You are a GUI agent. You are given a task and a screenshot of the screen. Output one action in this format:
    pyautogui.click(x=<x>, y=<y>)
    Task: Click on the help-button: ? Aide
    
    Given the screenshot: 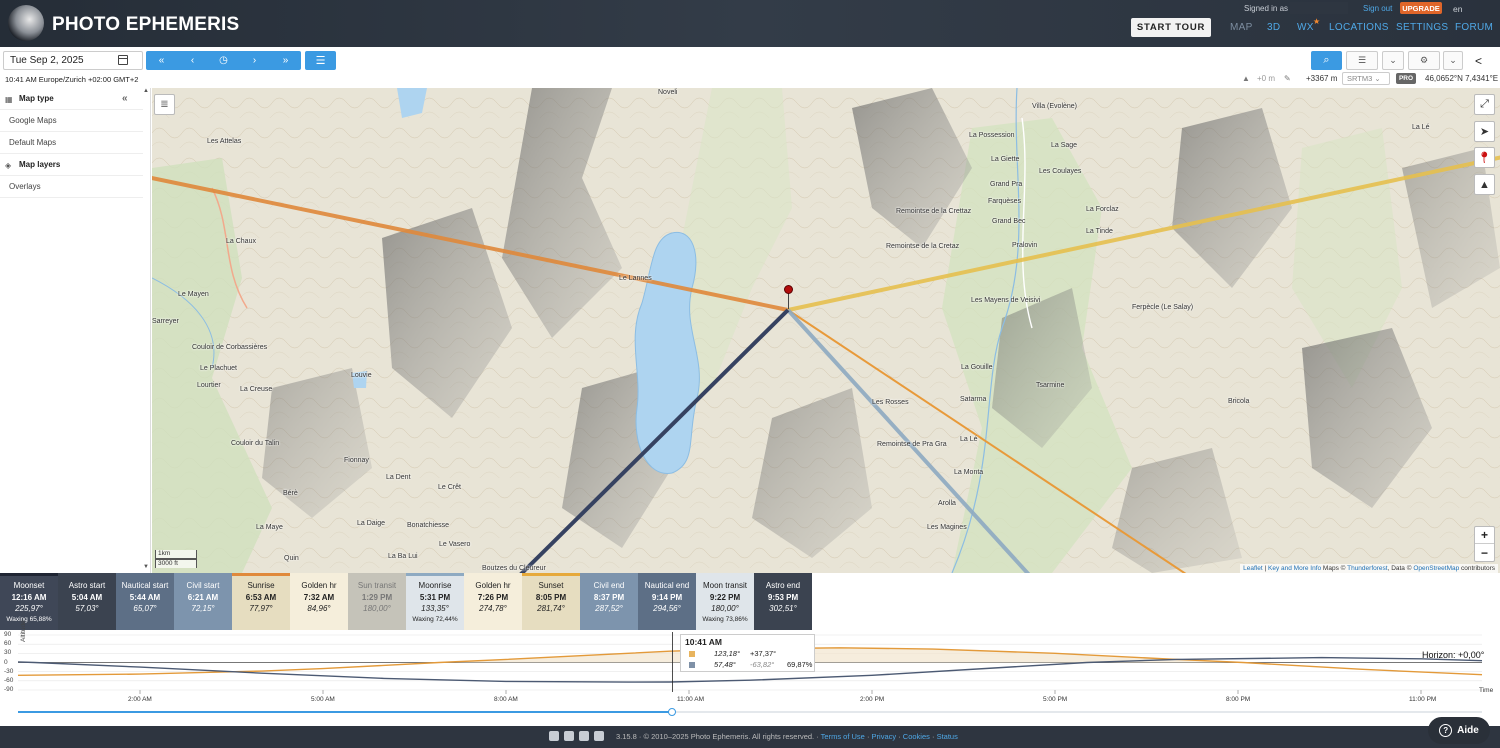 What is the action you would take?
    pyautogui.click(x=1459, y=730)
    